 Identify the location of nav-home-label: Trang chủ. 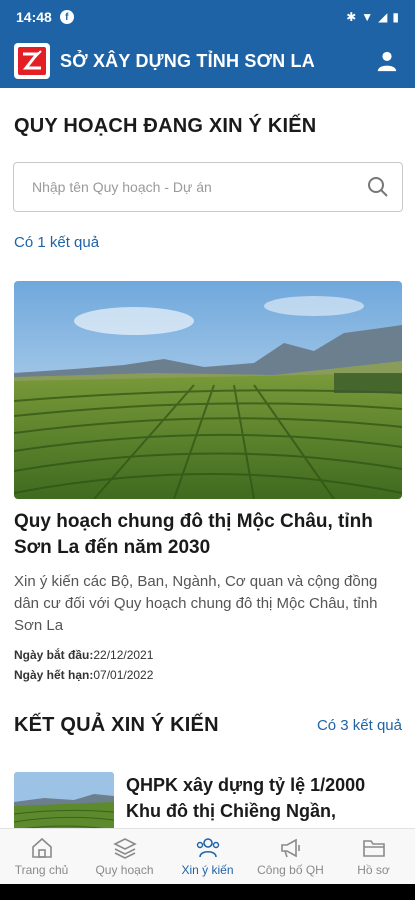
(41, 869).